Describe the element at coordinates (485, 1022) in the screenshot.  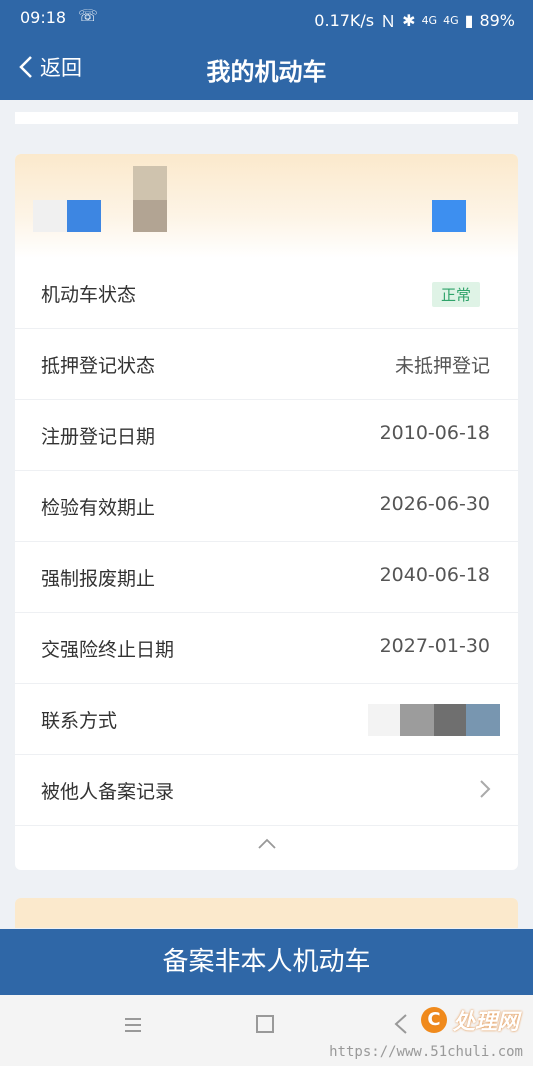
I see `watermark-logo-text: 处理网` at that location.